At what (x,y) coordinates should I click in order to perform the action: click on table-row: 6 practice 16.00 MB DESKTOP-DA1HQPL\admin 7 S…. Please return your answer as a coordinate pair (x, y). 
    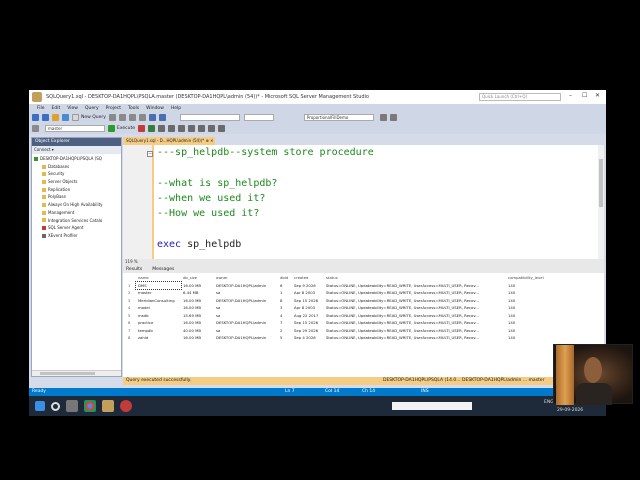
    Looking at the image, I should click on (338, 323).